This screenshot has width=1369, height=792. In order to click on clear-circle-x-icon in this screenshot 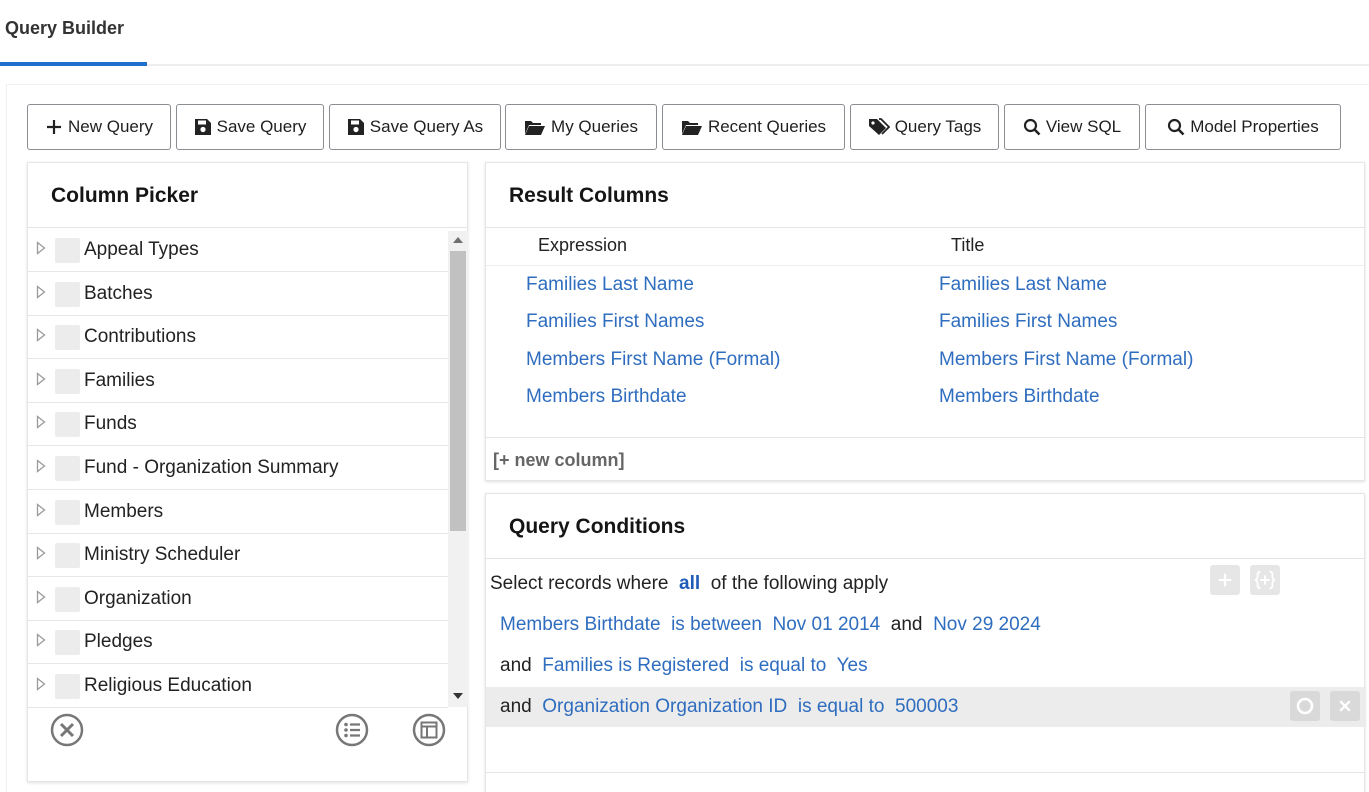, I will do `click(67, 730)`.